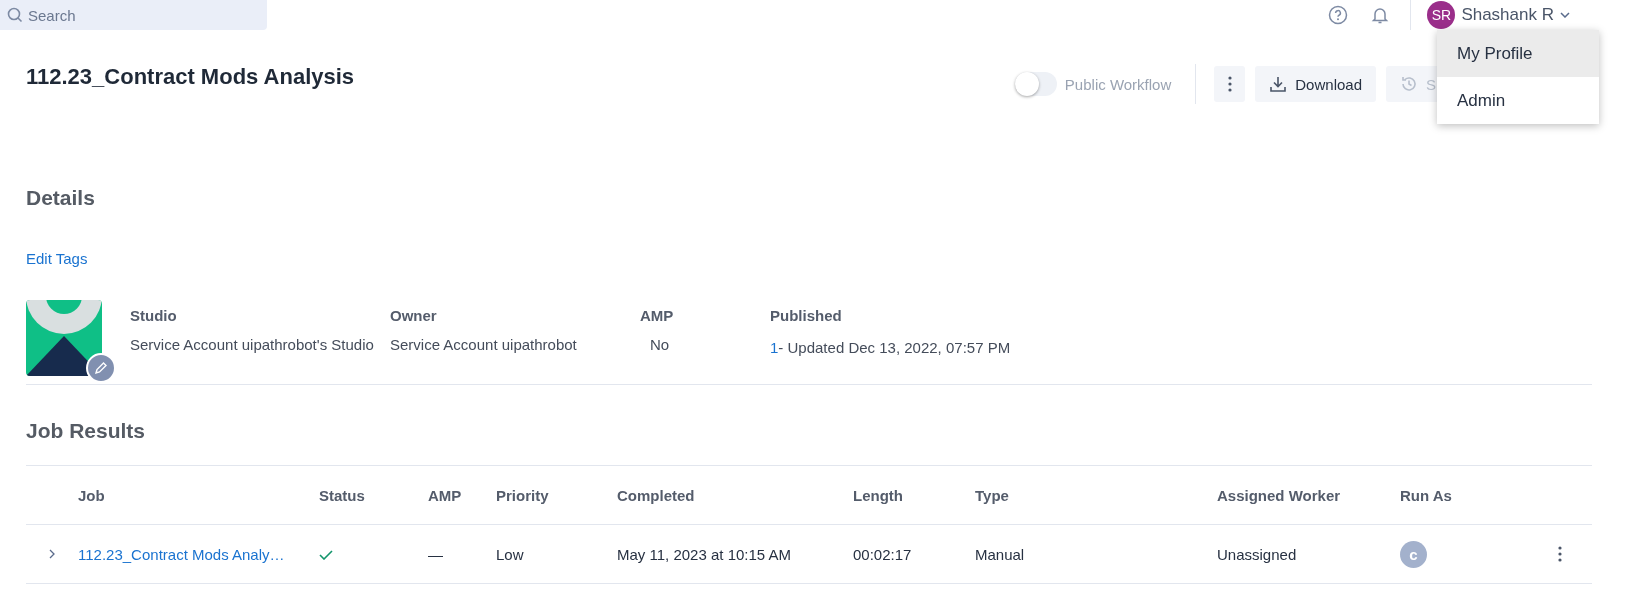  Describe the element at coordinates (656, 495) in the screenshot. I see `column-header: Completed` at that location.